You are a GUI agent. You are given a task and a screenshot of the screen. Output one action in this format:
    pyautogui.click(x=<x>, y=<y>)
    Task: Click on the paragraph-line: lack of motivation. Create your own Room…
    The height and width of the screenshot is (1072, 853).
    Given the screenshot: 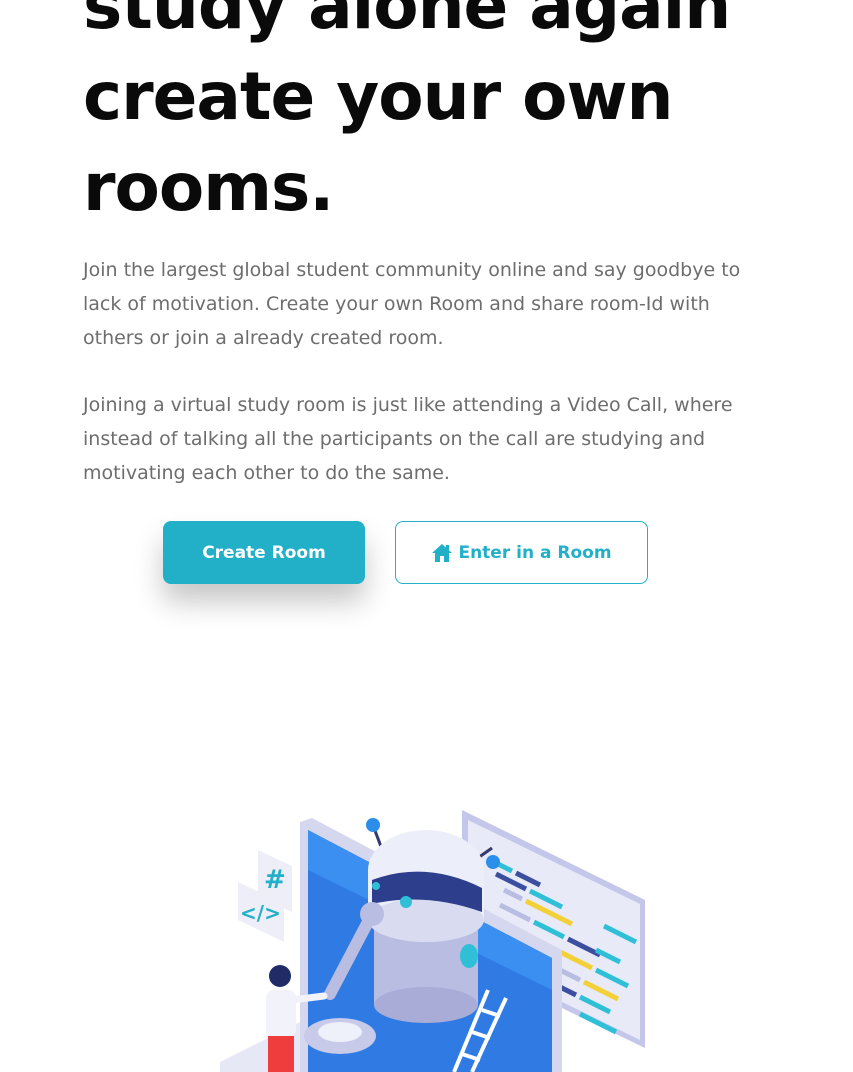 What is the action you would take?
    pyautogui.click(x=396, y=304)
    